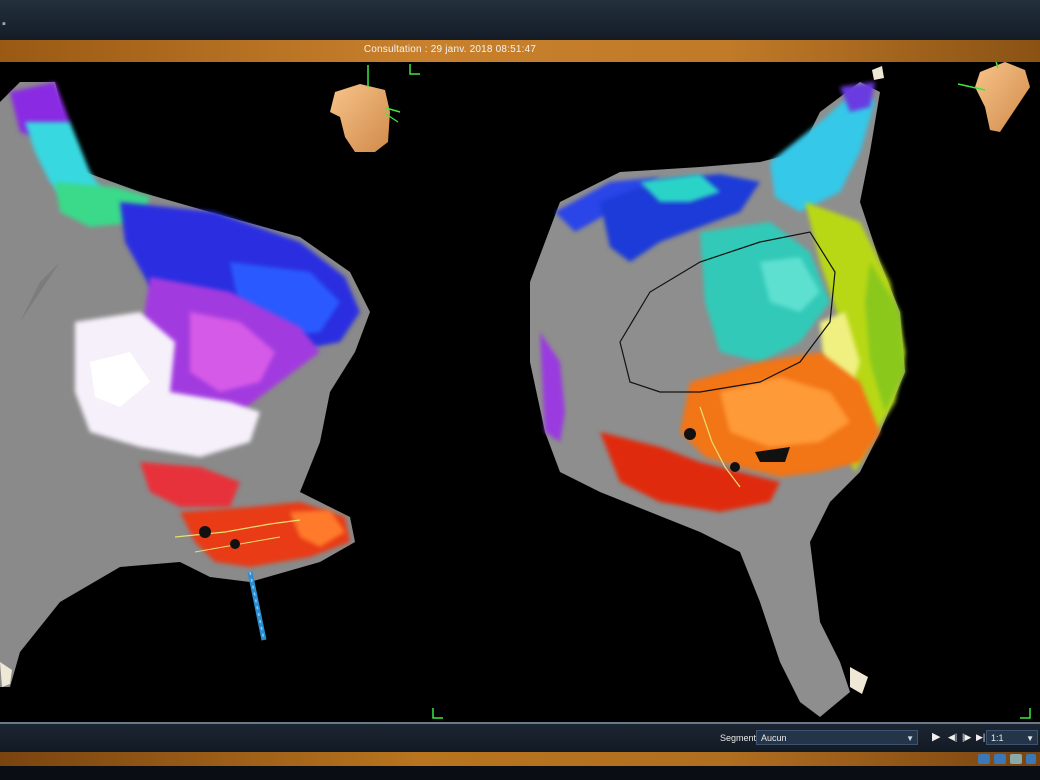 This screenshot has width=1040, height=780. What do you see at coordinates (1031, 759) in the screenshot?
I see `notification-icon` at bounding box center [1031, 759].